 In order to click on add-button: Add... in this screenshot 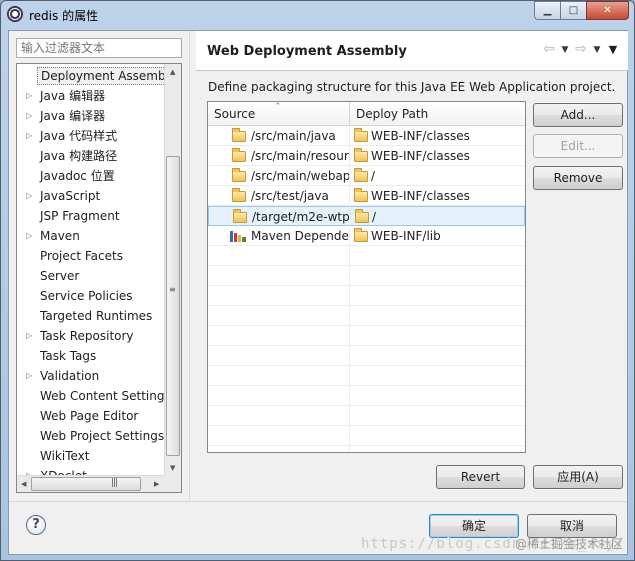, I will do `click(578, 115)`.